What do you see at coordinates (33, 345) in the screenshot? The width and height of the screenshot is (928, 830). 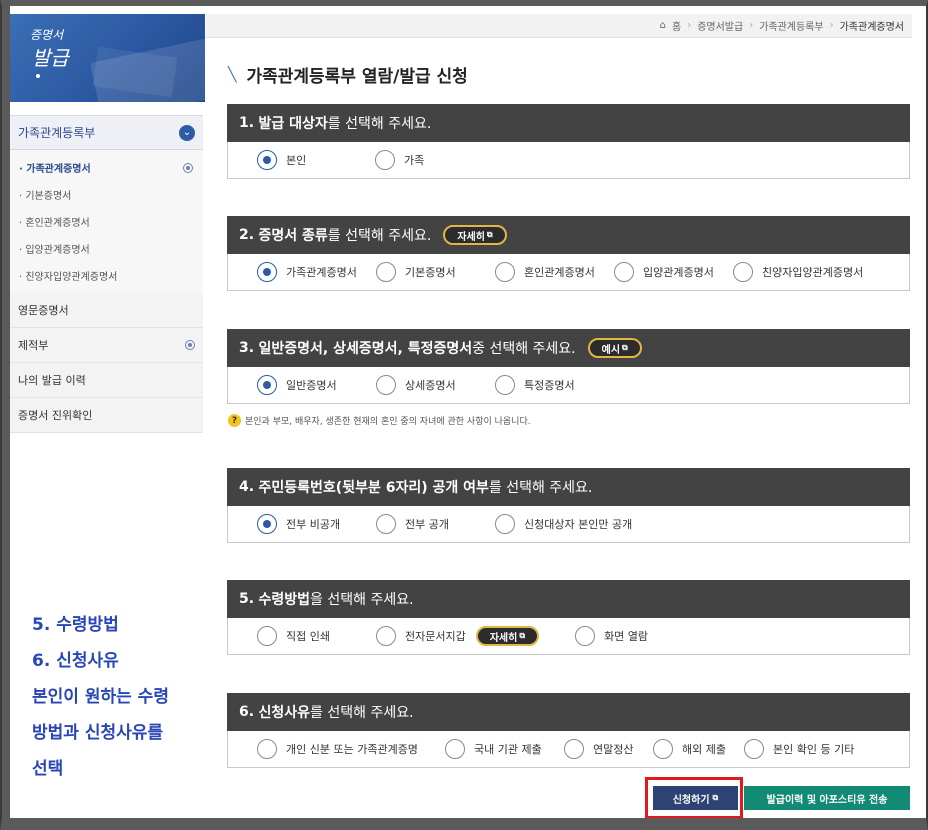 I see `sidebar-item-label: 제적부` at bounding box center [33, 345].